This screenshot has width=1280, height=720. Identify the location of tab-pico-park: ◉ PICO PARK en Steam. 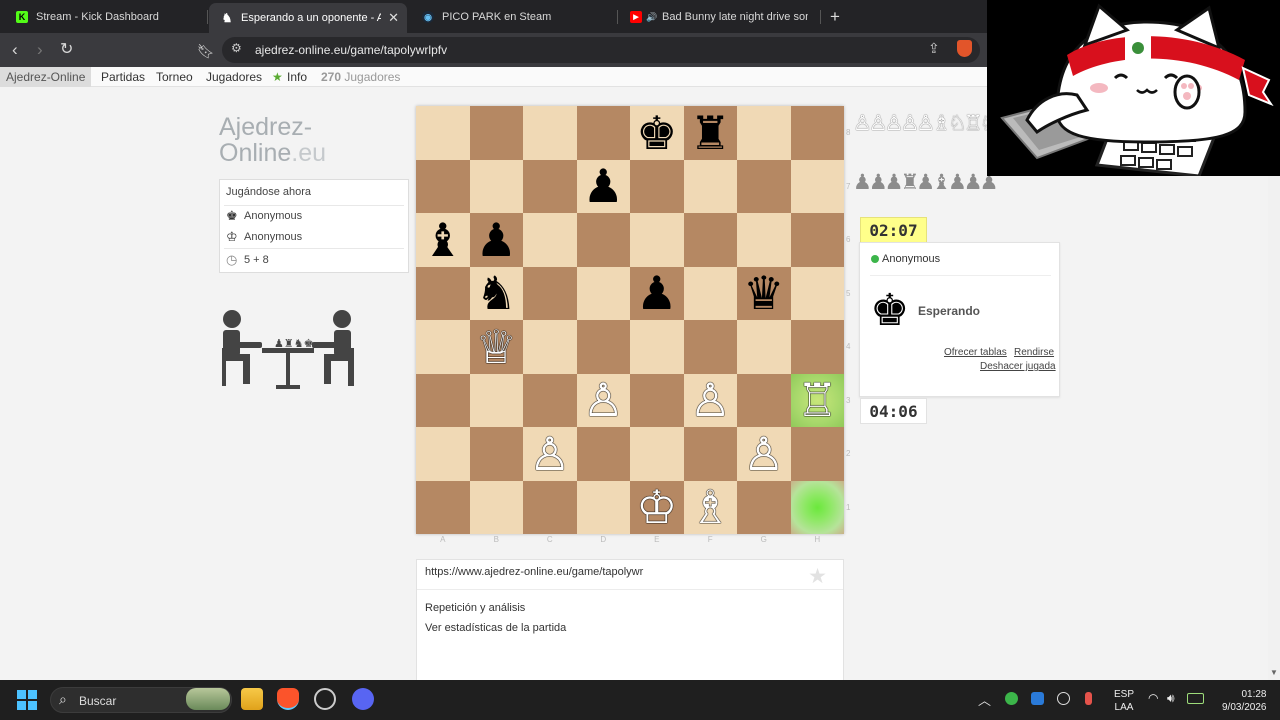
(512, 17).